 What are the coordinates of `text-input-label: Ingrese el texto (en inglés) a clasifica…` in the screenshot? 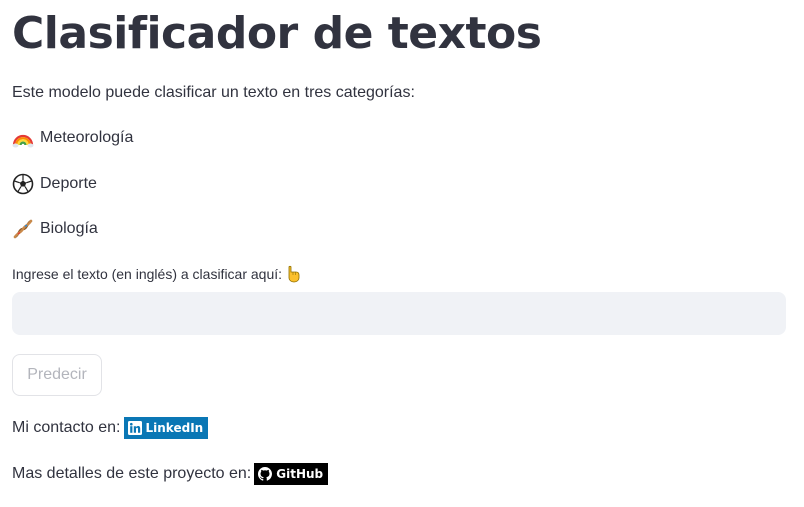 It's located at (156, 274).